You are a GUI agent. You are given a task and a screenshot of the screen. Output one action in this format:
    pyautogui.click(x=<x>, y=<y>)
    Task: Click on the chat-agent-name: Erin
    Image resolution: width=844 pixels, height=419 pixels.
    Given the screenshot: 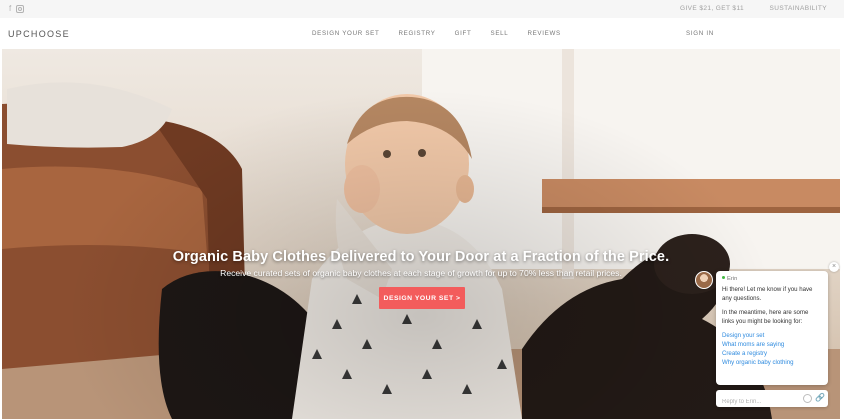 What is the action you would take?
    pyautogui.click(x=772, y=279)
    